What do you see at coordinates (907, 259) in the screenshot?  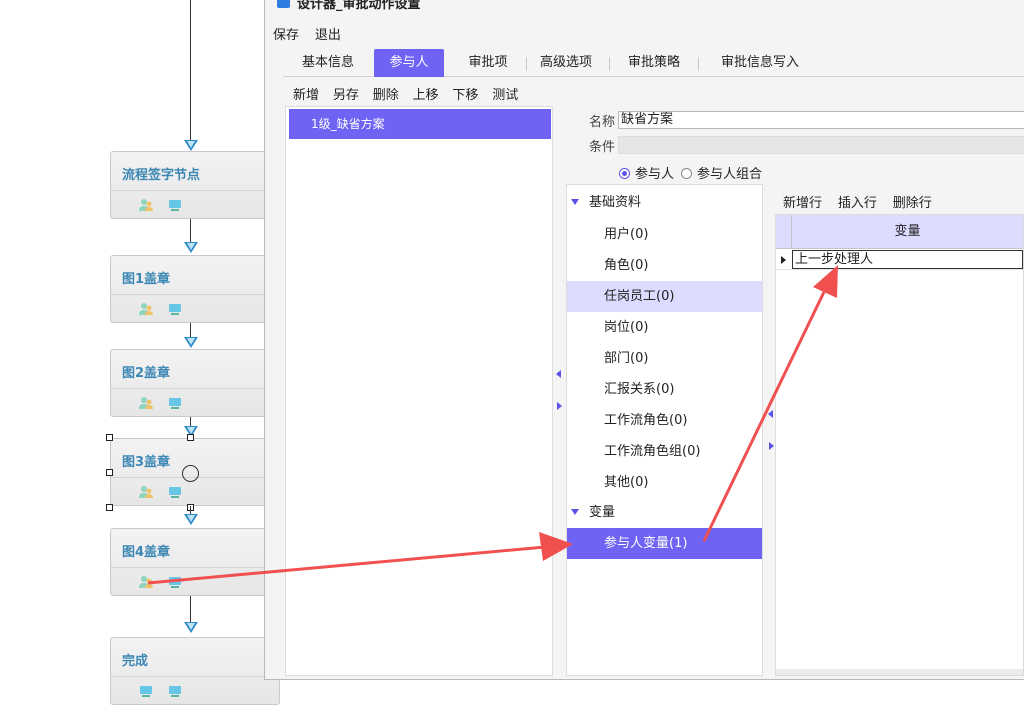 I see `variable-cell: 上一步处理人` at bounding box center [907, 259].